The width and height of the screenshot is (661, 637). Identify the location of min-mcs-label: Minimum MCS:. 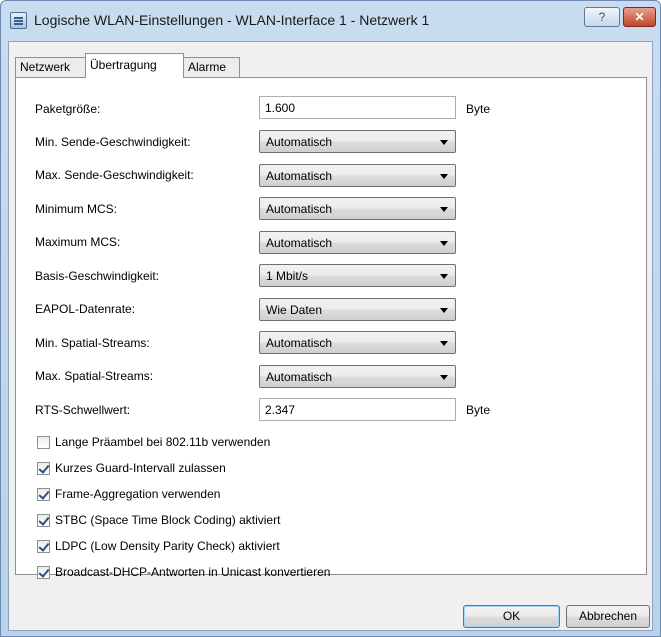
(76, 209).